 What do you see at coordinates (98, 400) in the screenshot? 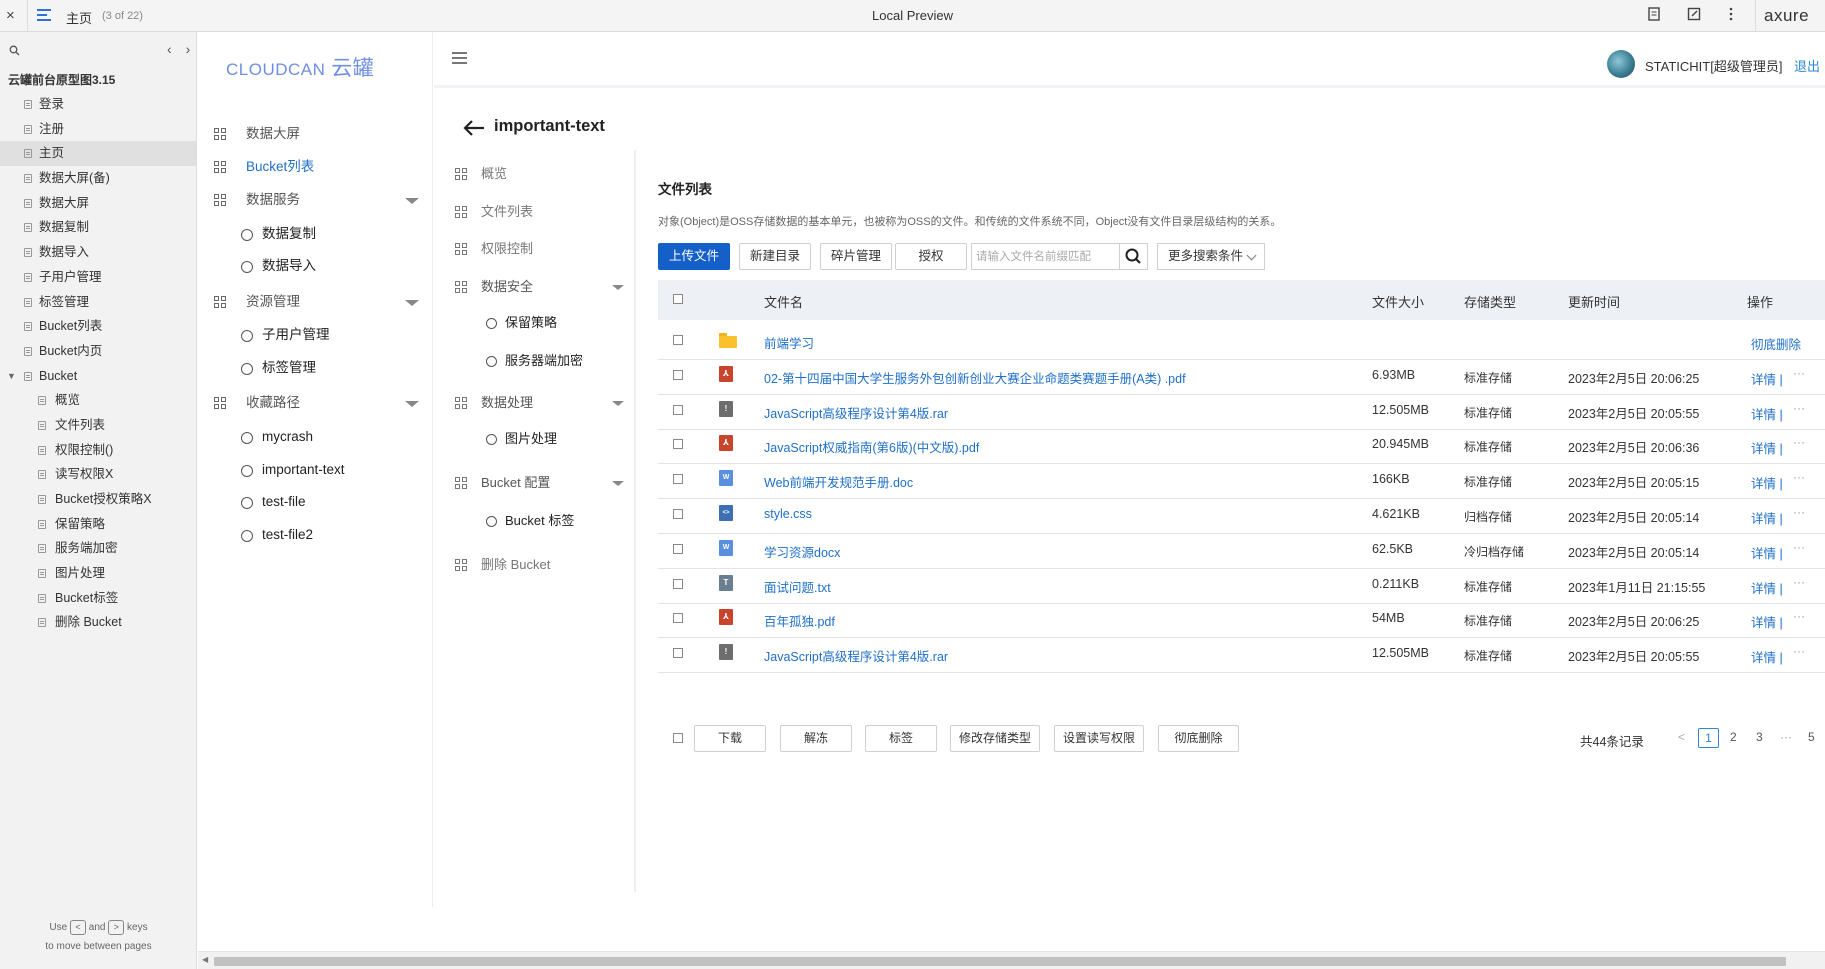
I see `sitemap-page-item: 概览` at bounding box center [98, 400].